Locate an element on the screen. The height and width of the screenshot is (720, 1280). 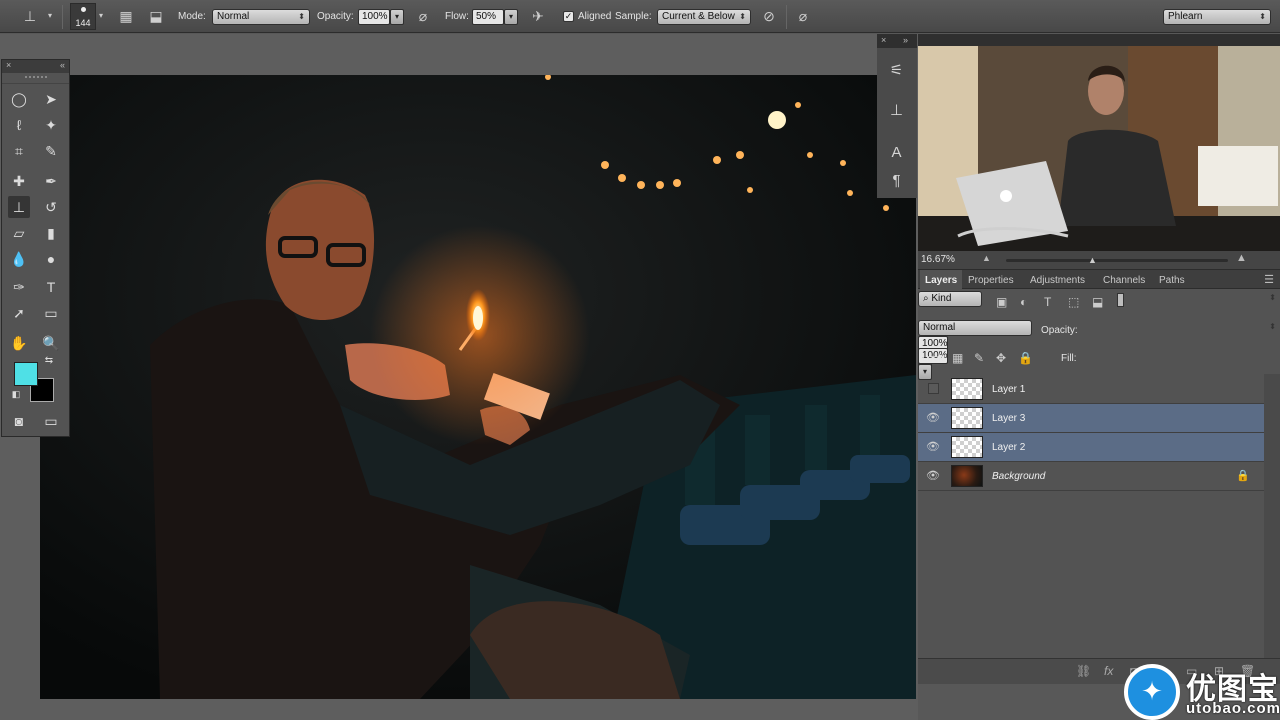
type-filter-icon: T is located at coordinates (1047, 302).